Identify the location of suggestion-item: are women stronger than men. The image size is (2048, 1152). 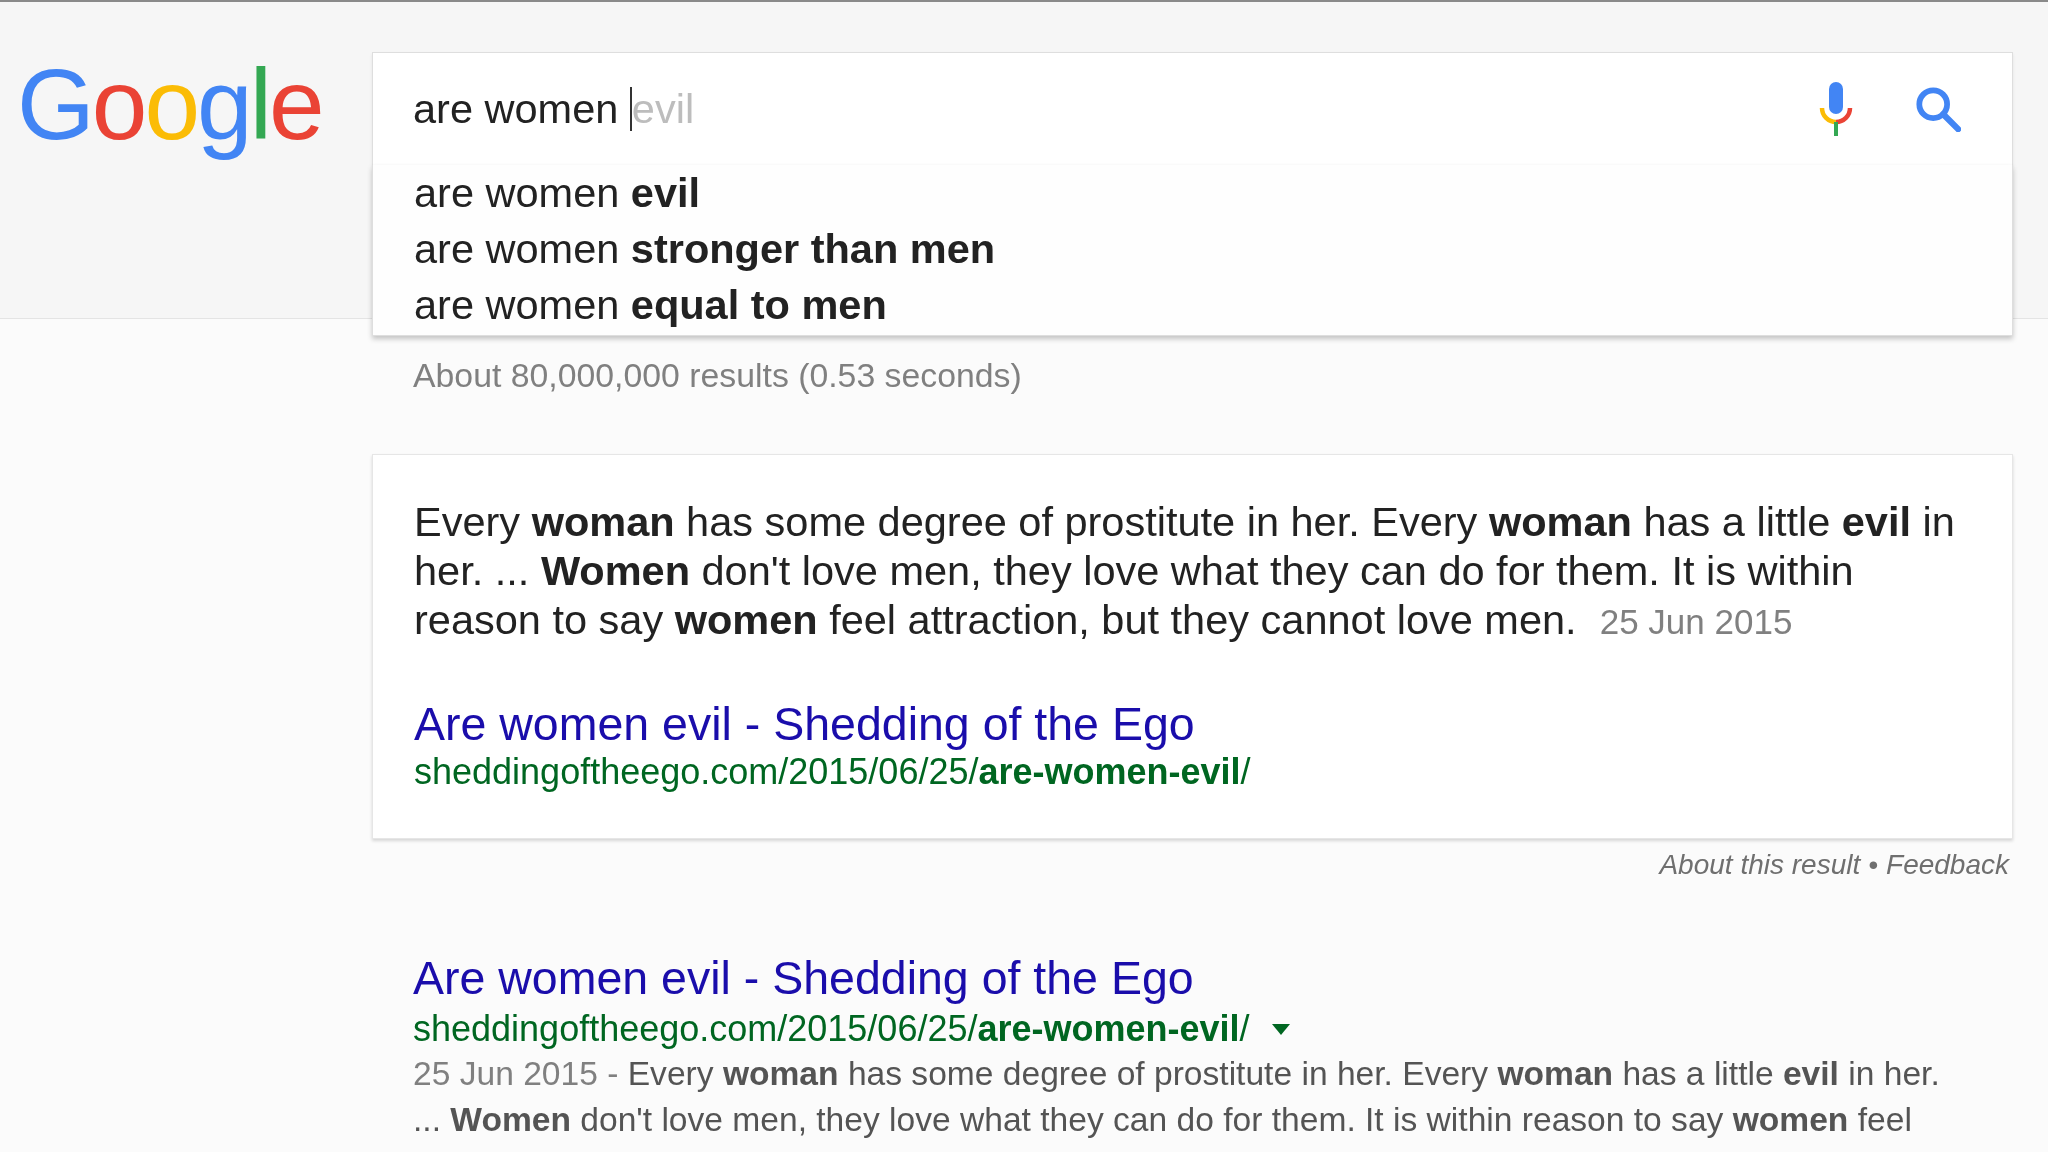
(705, 249).